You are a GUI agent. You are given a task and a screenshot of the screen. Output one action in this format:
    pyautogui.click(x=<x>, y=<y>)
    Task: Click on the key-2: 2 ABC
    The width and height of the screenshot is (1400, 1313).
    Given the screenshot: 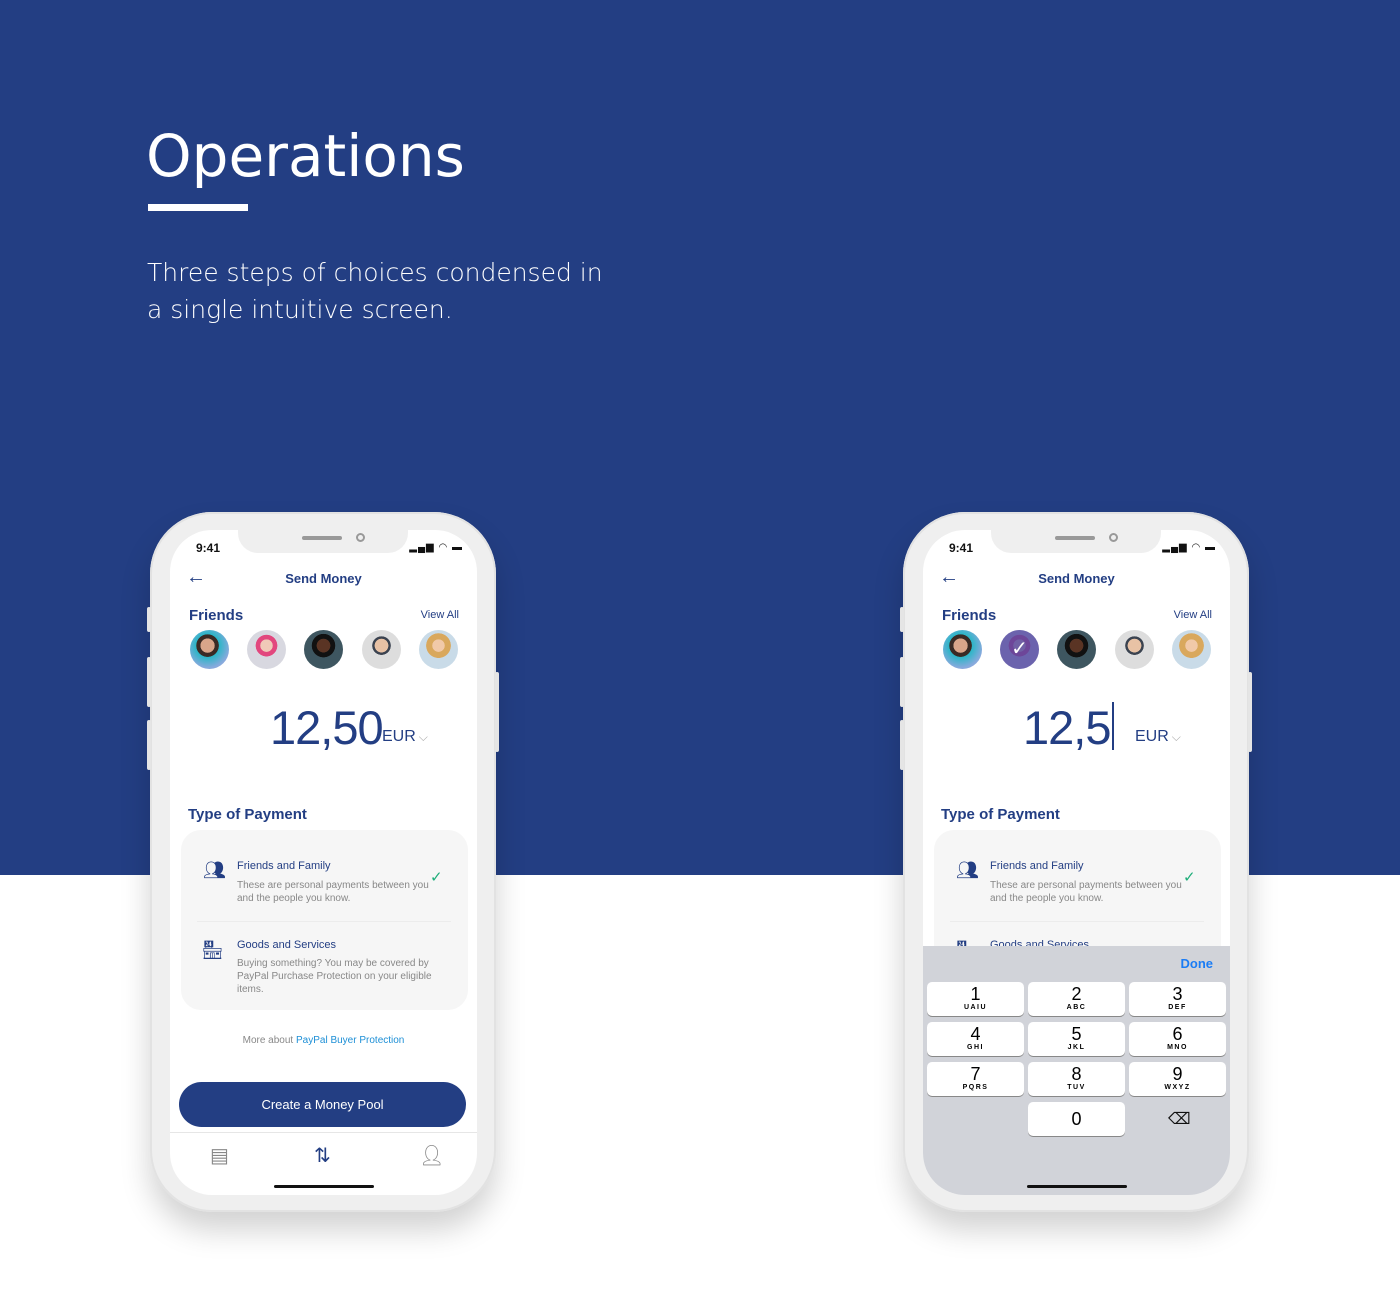 What is the action you would take?
    pyautogui.click(x=1076, y=999)
    